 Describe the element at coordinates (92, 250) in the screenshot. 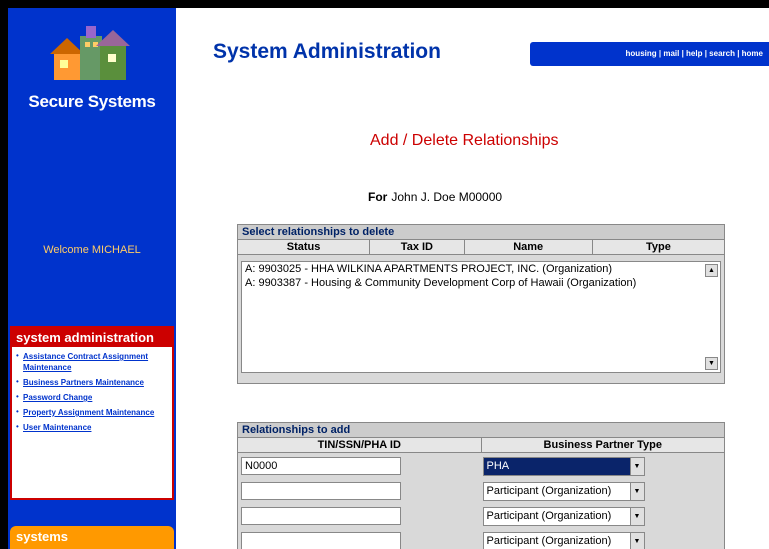

I see `welcome-message: Welcome MICHAEL` at that location.